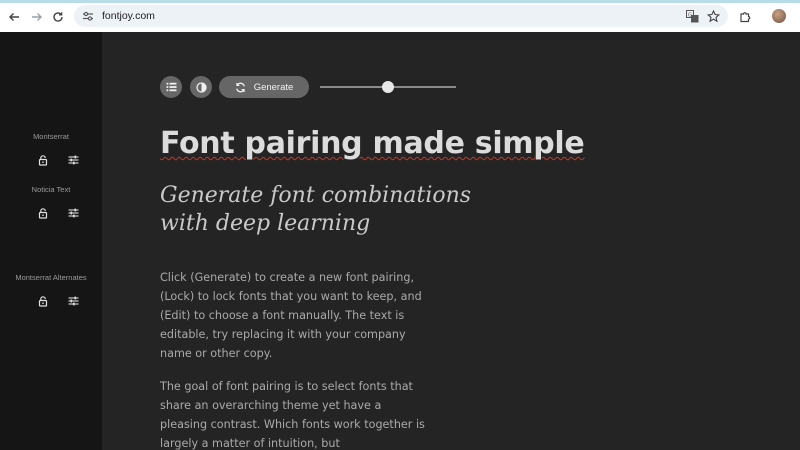 This screenshot has height=450, width=800. What do you see at coordinates (58, 17) in the screenshot?
I see `reload-icon` at bounding box center [58, 17].